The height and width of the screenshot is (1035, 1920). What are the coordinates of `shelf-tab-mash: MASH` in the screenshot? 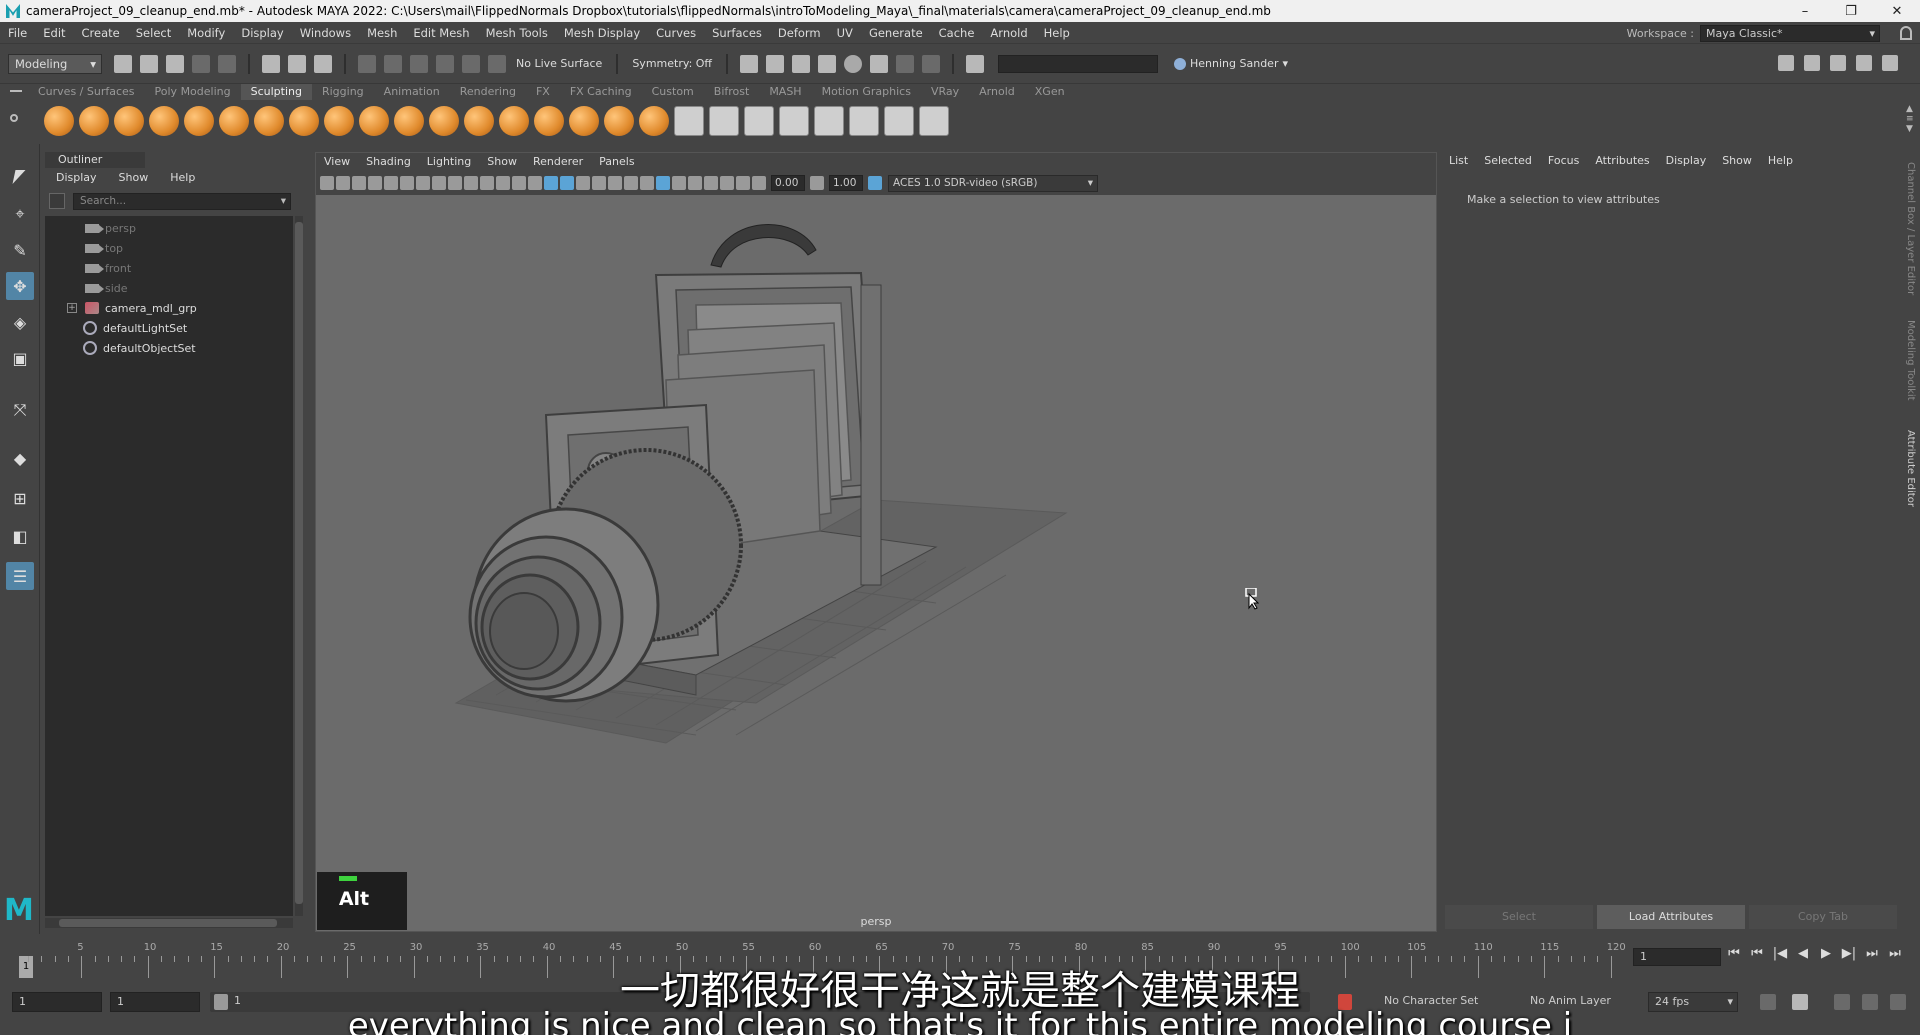 It's located at (785, 92).